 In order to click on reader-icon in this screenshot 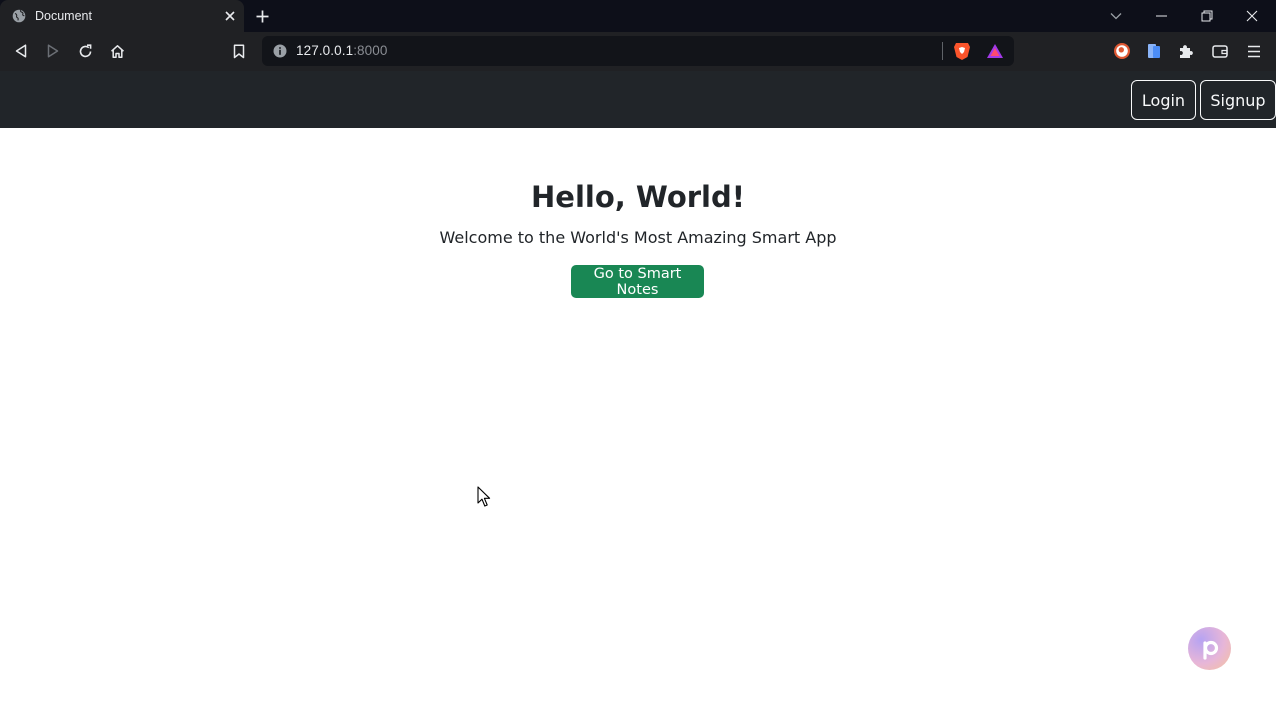, I will do `click(1154, 51)`.